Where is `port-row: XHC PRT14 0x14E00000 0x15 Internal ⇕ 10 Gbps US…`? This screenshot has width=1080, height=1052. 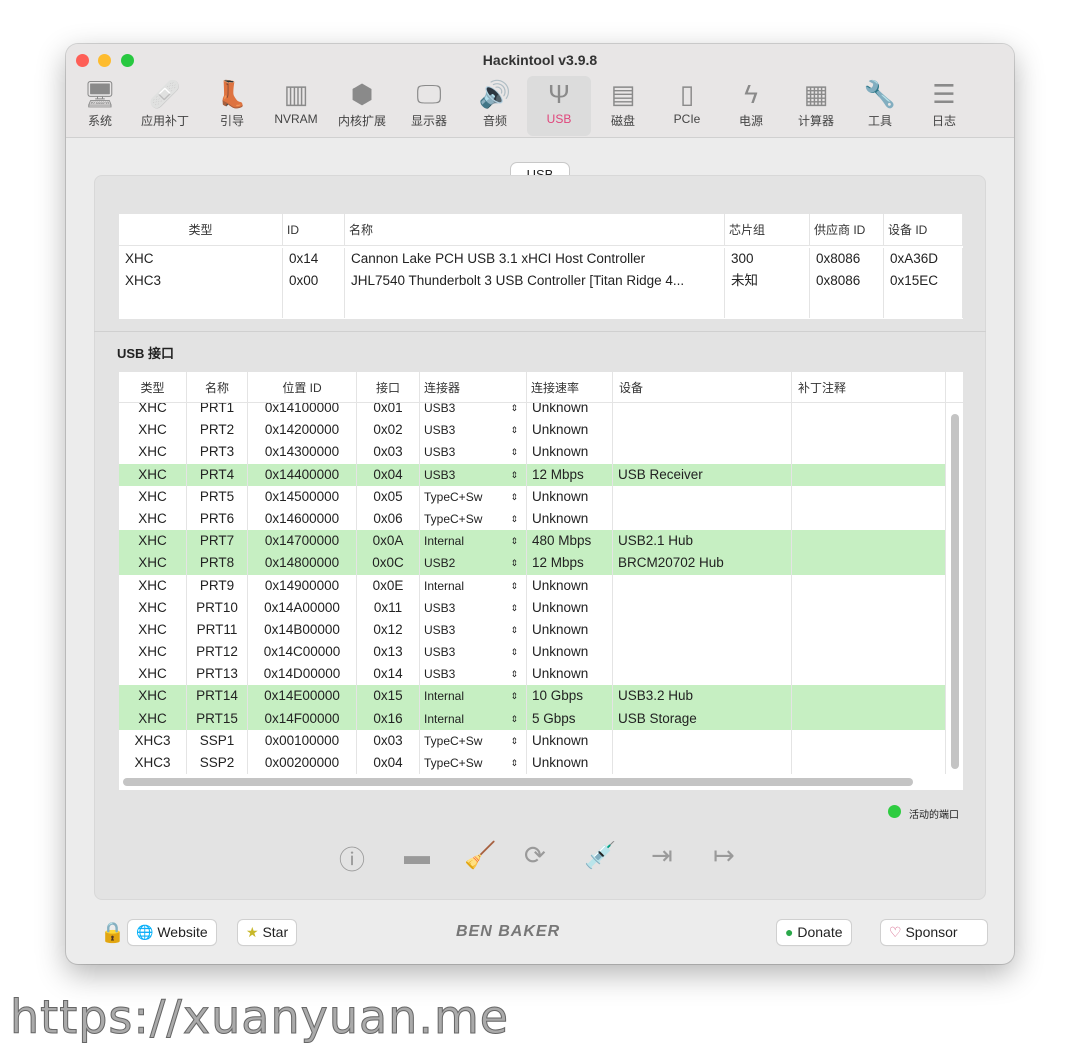
port-row: XHC PRT14 0x14E00000 0x15 Internal ⇕ 10 Gbps US… is located at coordinates (532, 696).